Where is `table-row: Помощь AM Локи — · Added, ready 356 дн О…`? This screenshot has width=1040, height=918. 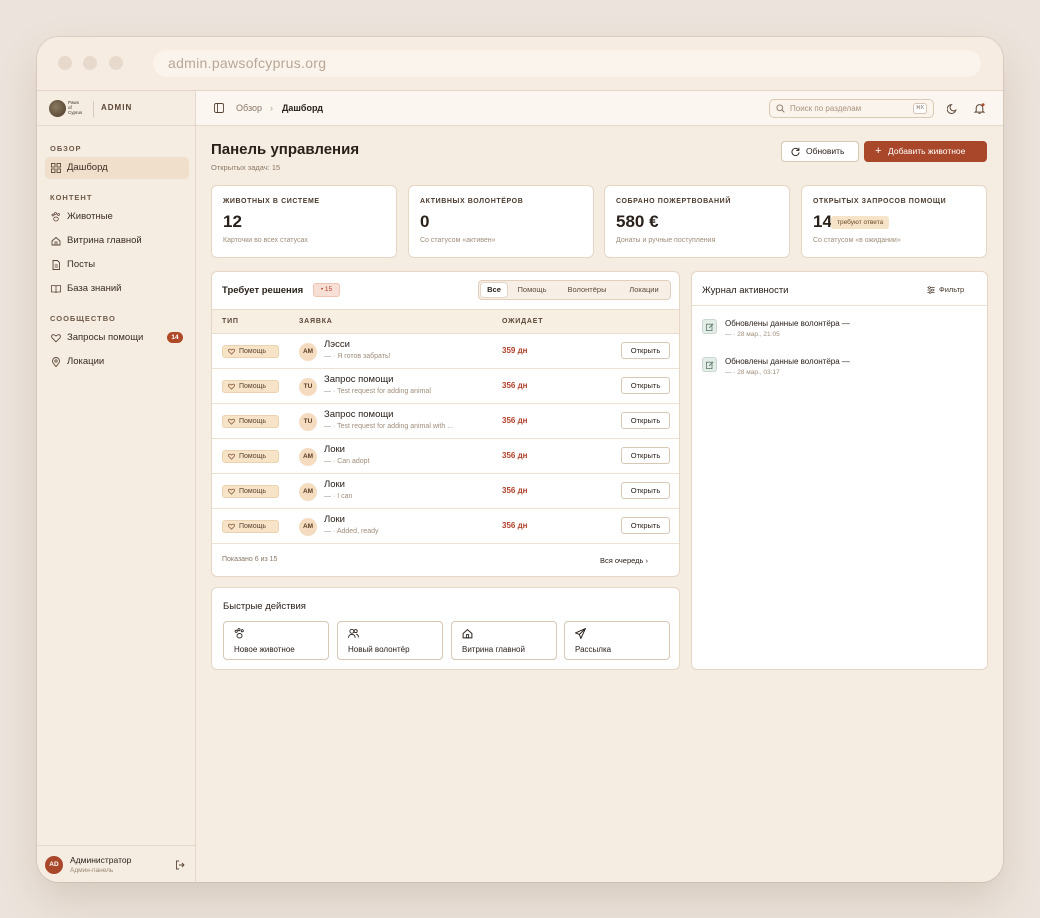
table-row: Помощь AM Локи — · Added, ready 356 дн О… is located at coordinates (445, 526).